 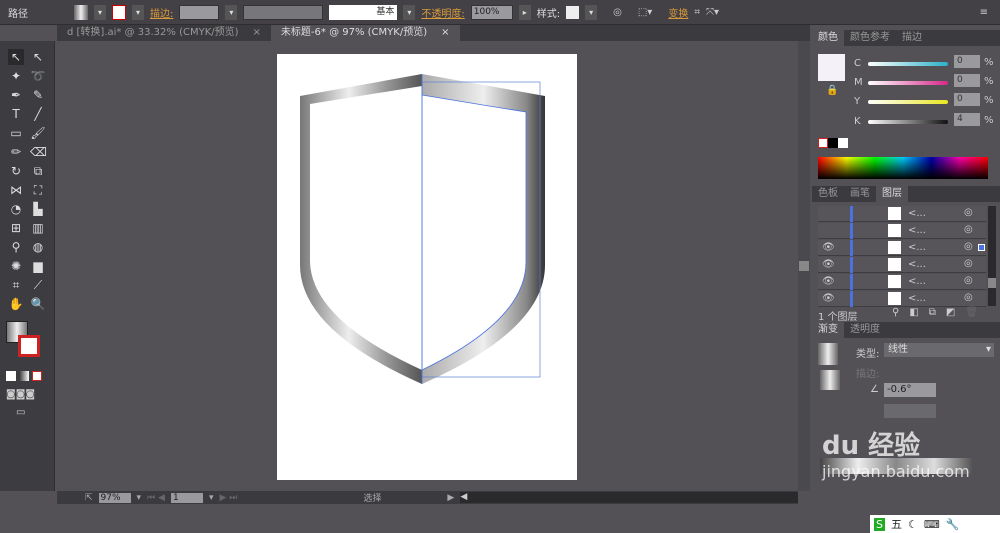 I want to click on quick-swatches, so click(x=833, y=143).